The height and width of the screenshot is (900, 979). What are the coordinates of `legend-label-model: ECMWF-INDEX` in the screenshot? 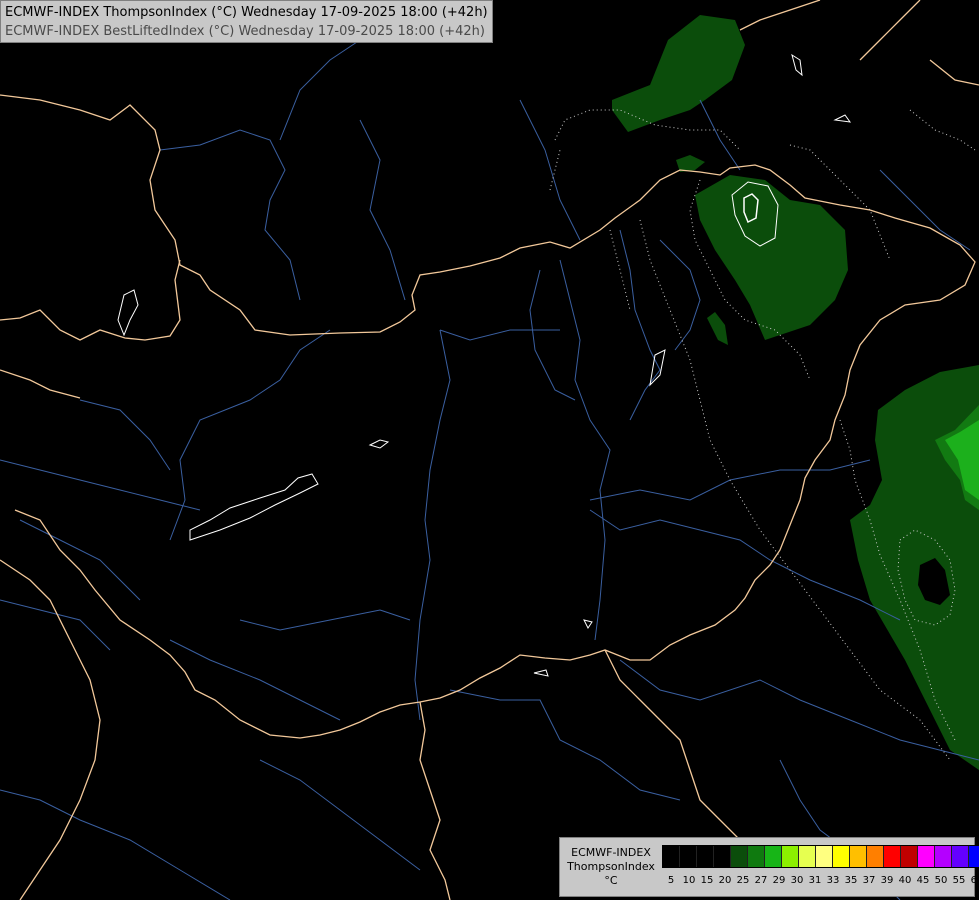 It's located at (611, 852).